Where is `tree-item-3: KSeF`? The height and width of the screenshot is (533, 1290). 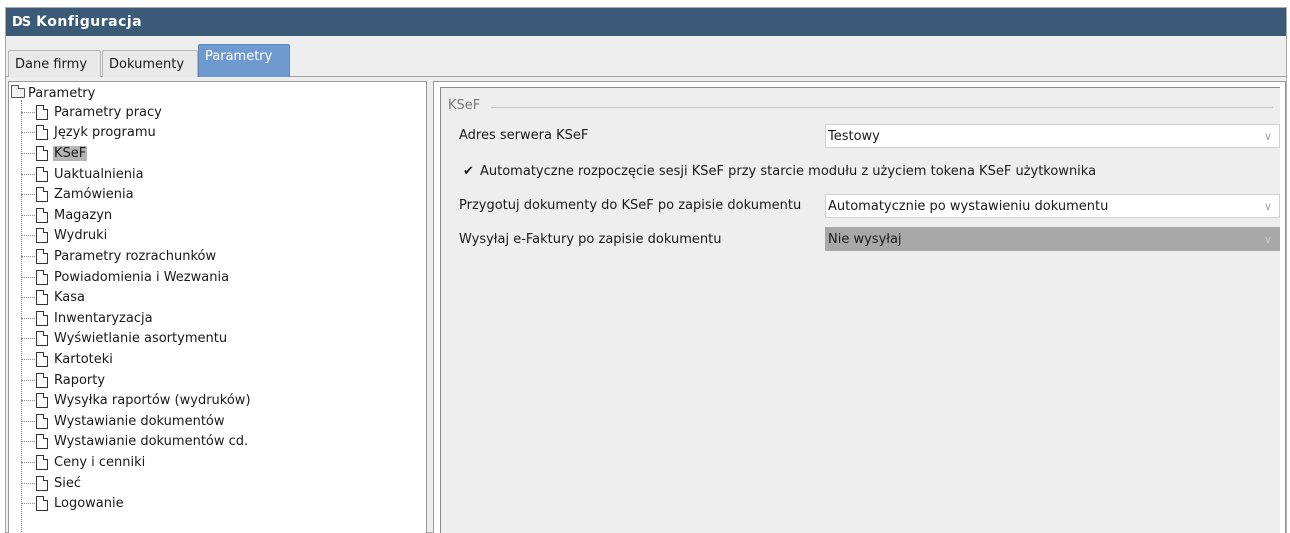 tree-item-3: KSeF is located at coordinates (54, 153).